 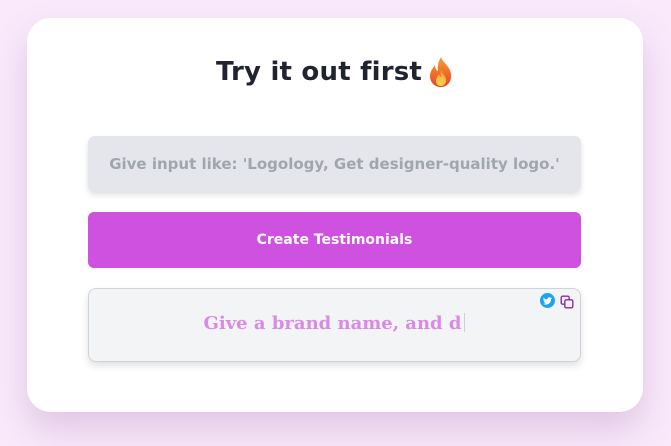 What do you see at coordinates (334, 240) in the screenshot?
I see `create-testimonials-button: Create Testimonials` at bounding box center [334, 240].